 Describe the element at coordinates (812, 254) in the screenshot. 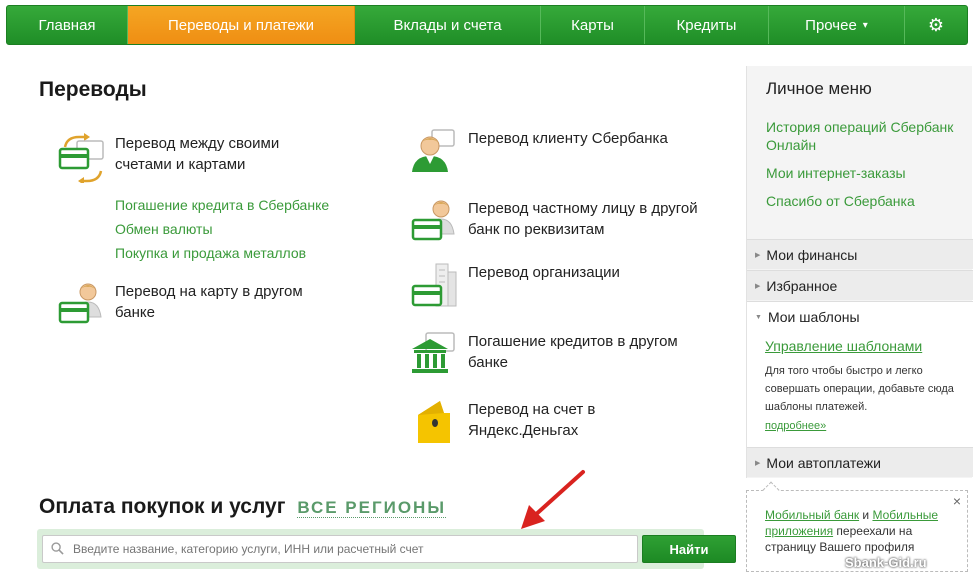

I see `my-finances-label: Мои финансы` at that location.